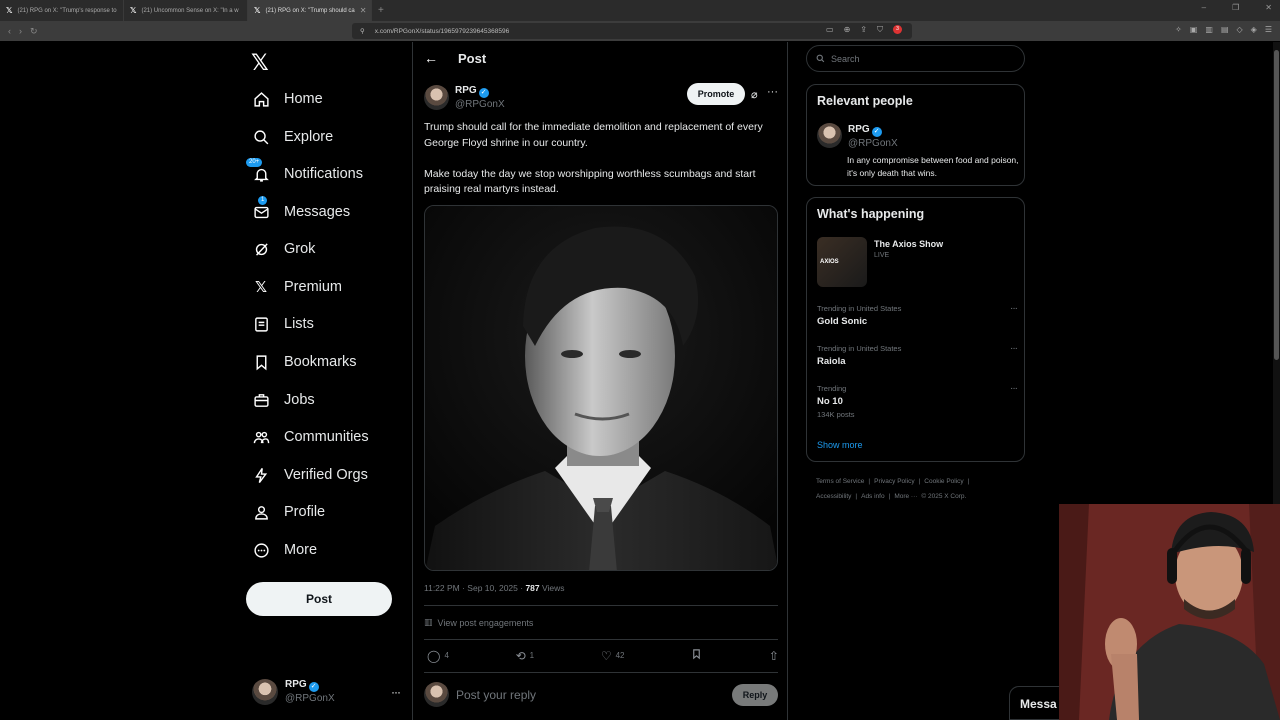 Image resolution: width=1280 pixels, height=720 pixels. I want to click on verified-badge-icon: ✓, so click(876, 132).